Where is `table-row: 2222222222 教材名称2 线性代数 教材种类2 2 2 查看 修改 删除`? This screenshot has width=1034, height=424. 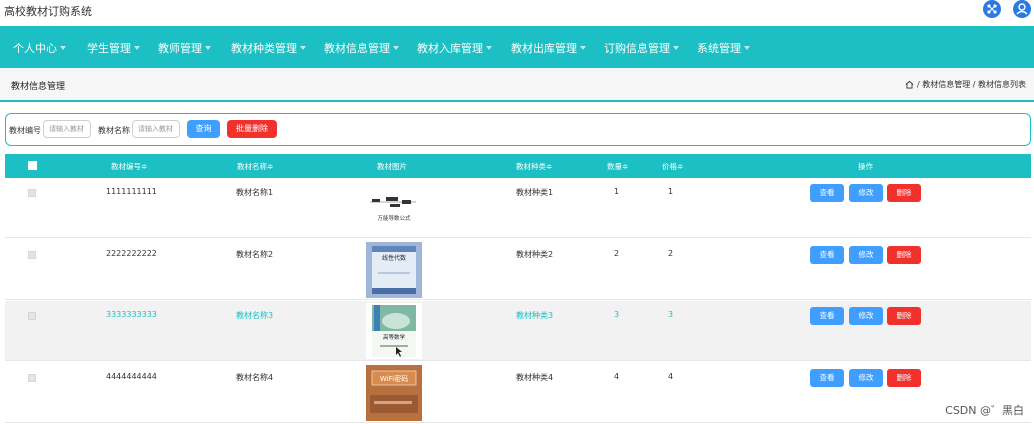
table-row: 2222222222 教材名称2 线性代数 教材种类2 2 2 查看 修改 删除 is located at coordinates (518, 270).